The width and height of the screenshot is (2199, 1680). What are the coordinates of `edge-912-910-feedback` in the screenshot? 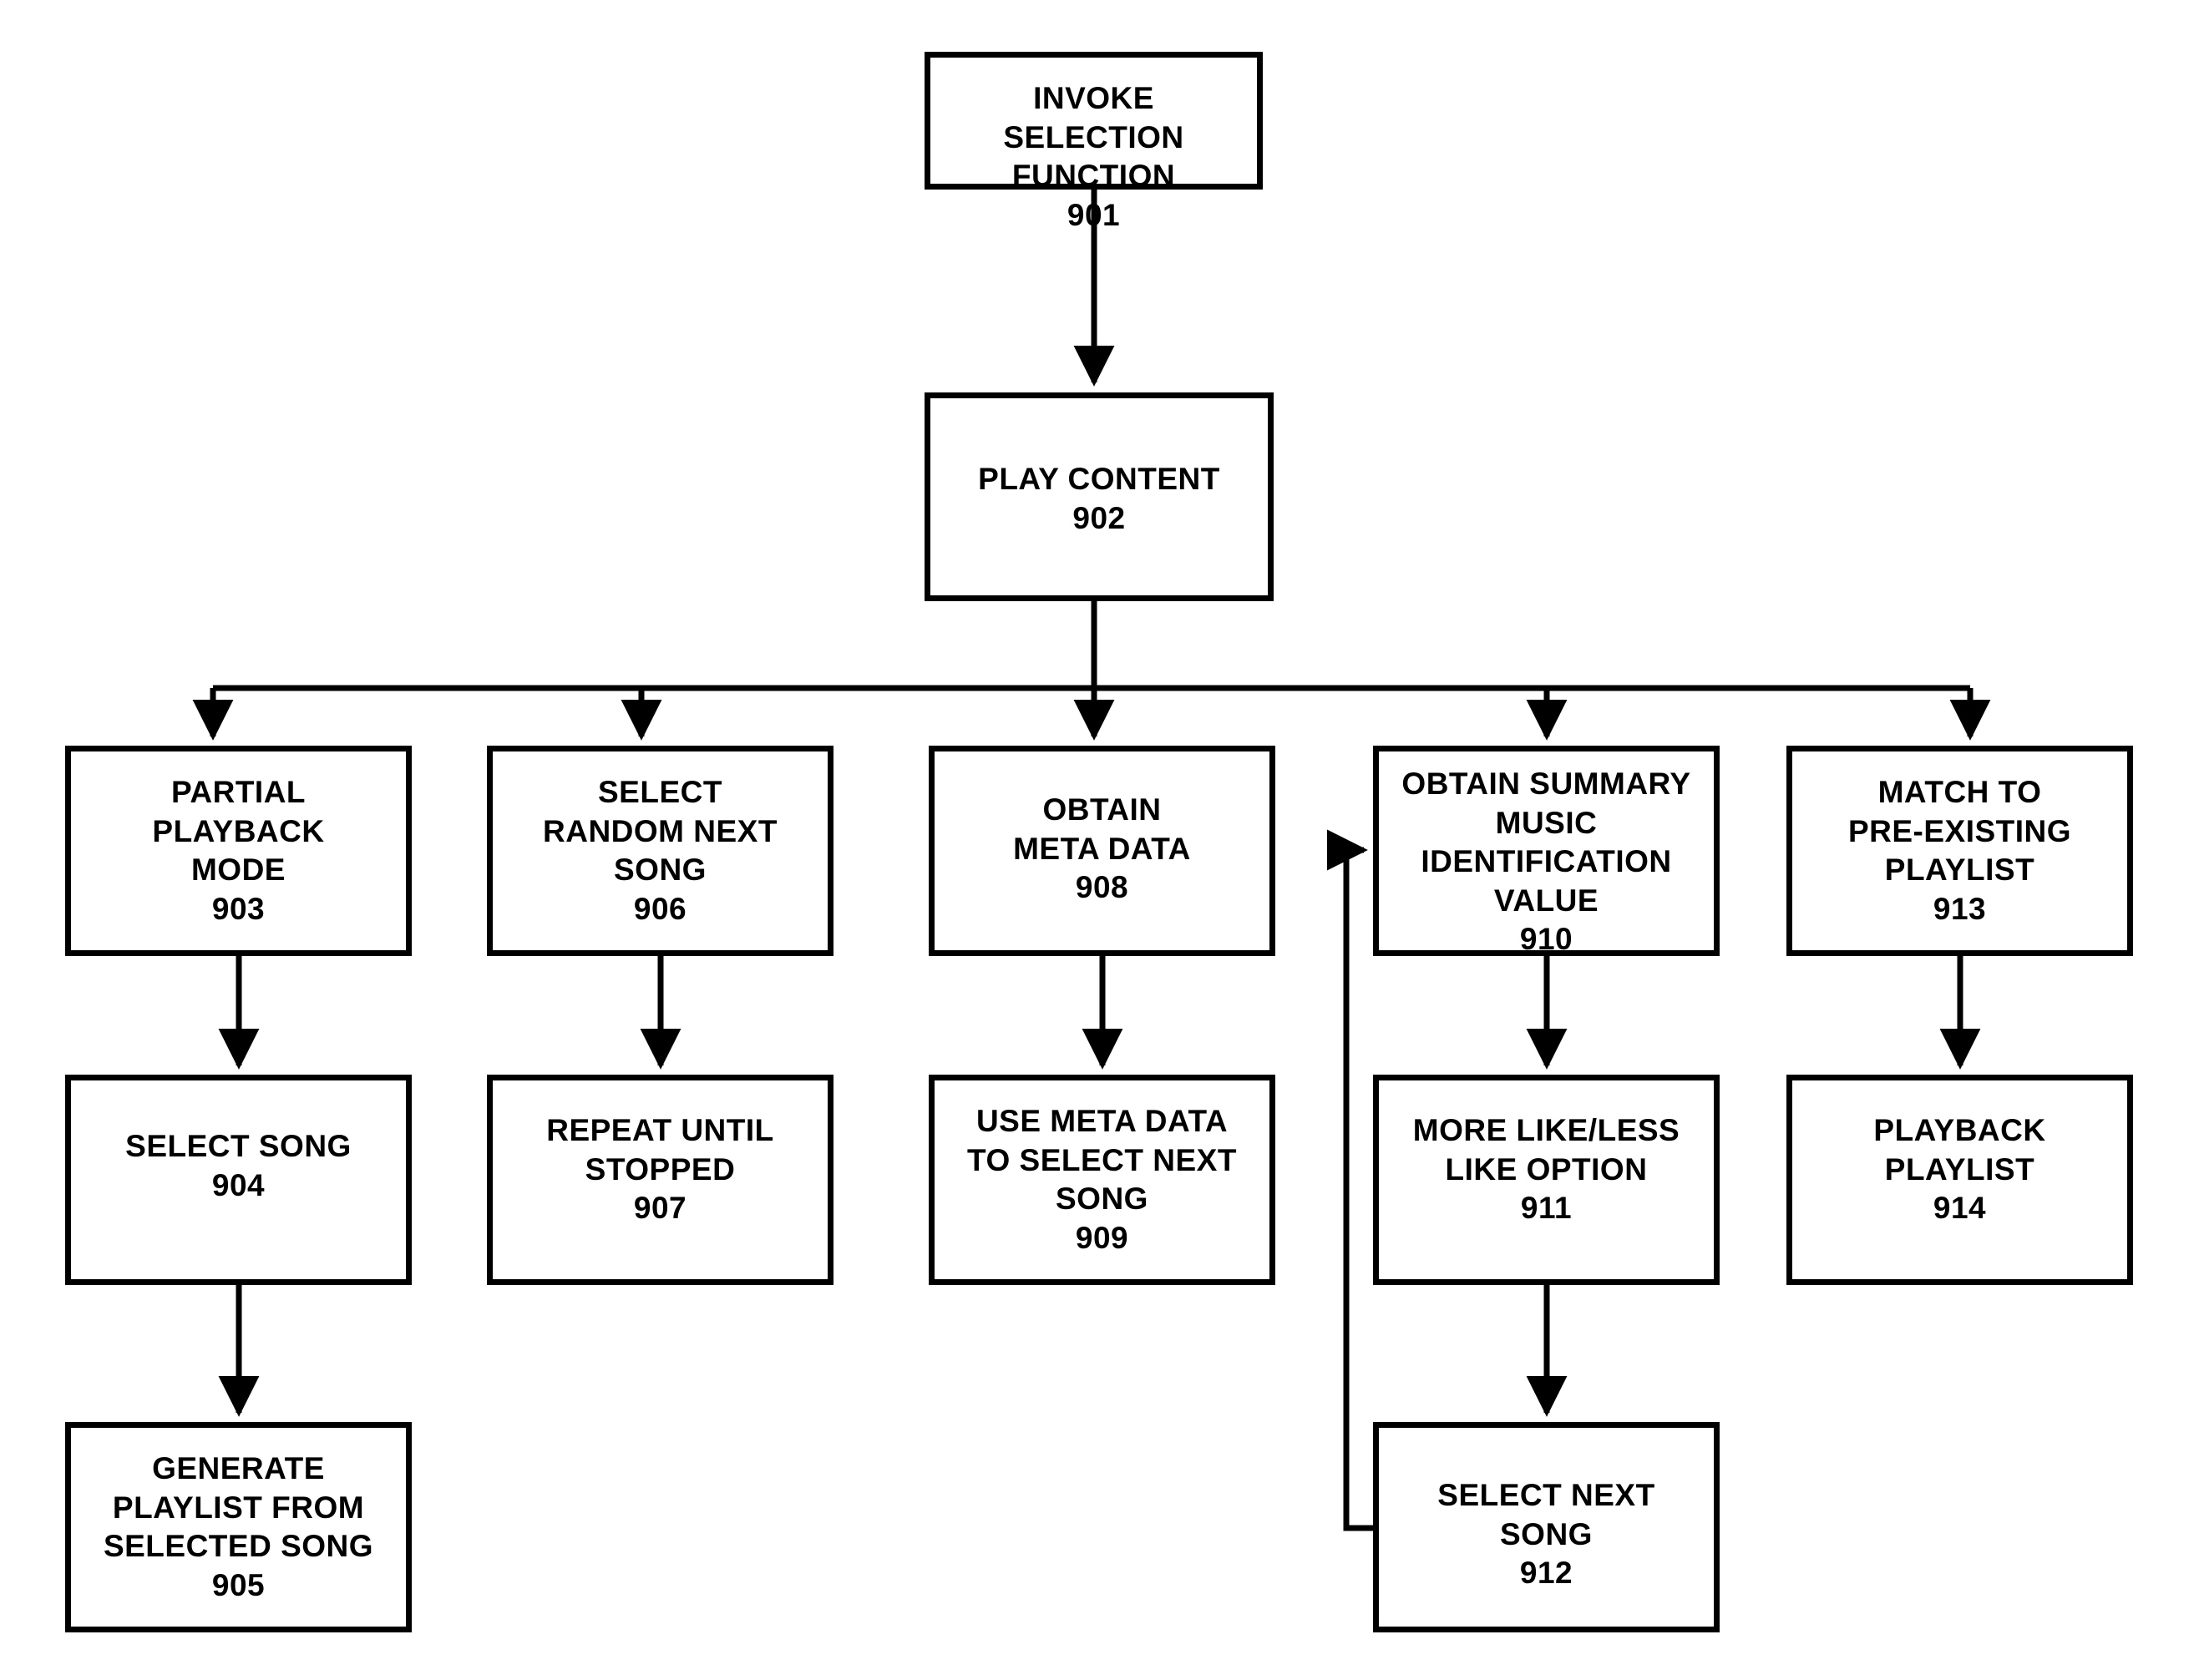 It's located at (1349, 1180).